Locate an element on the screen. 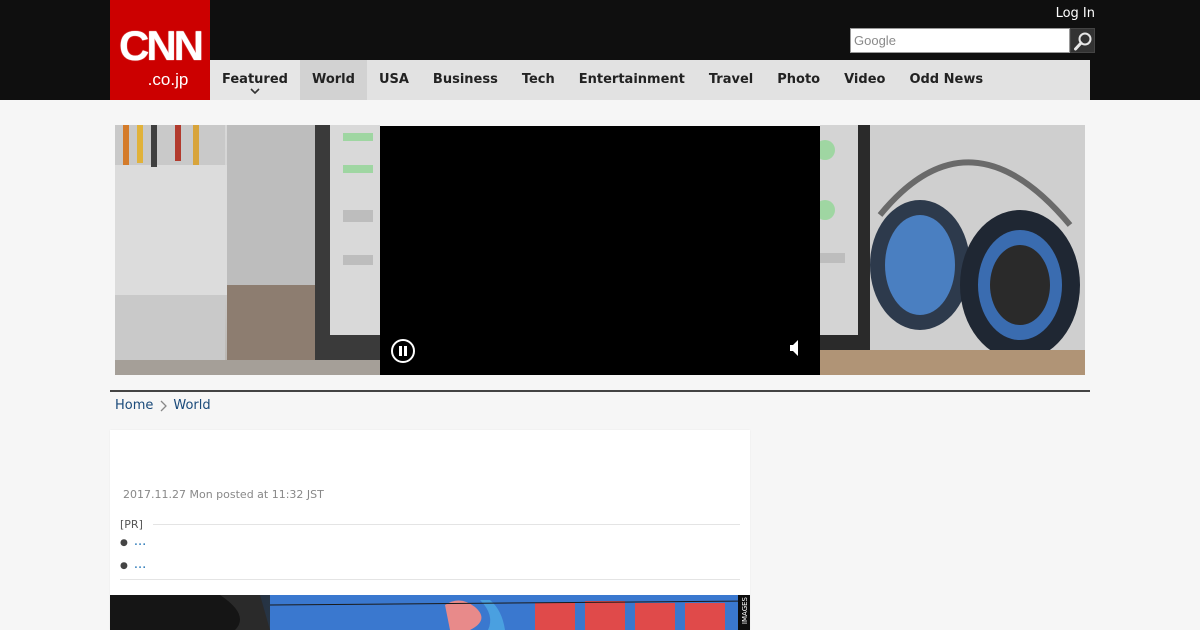 The image size is (1200, 630). pr-header: [PR] is located at coordinates (430, 524).